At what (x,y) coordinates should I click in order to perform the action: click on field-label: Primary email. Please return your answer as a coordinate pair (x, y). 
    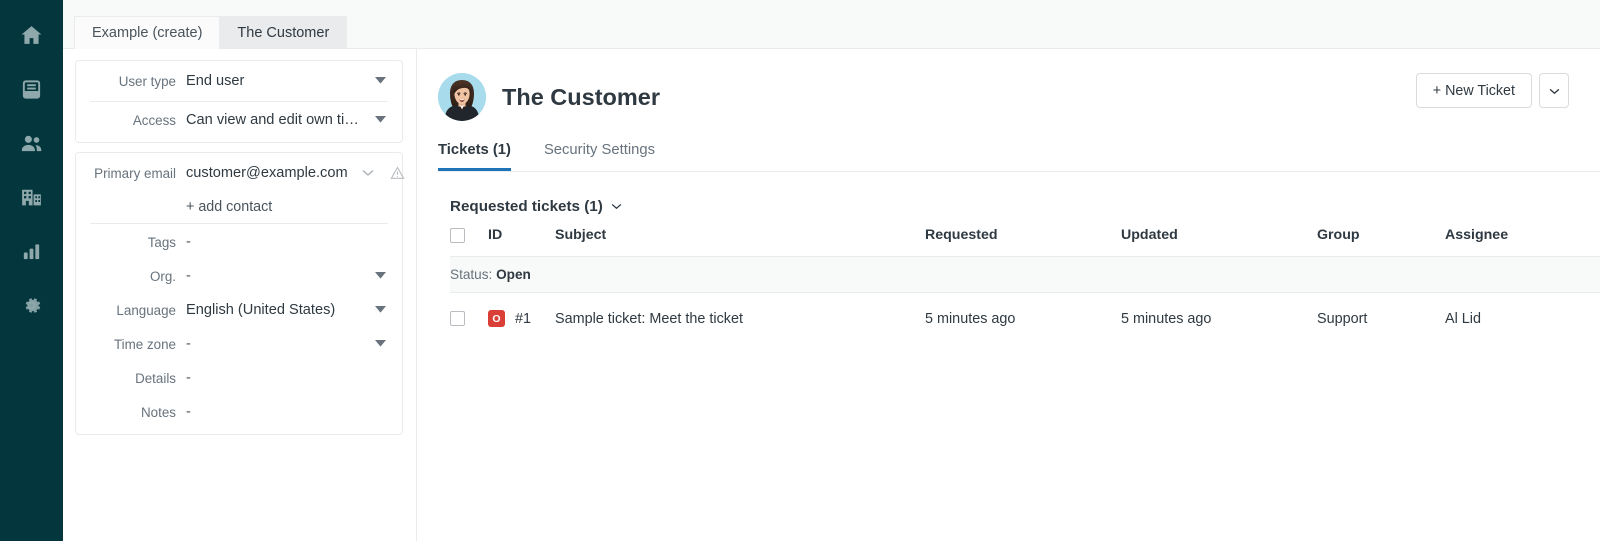
    Looking at the image, I should click on (135, 173).